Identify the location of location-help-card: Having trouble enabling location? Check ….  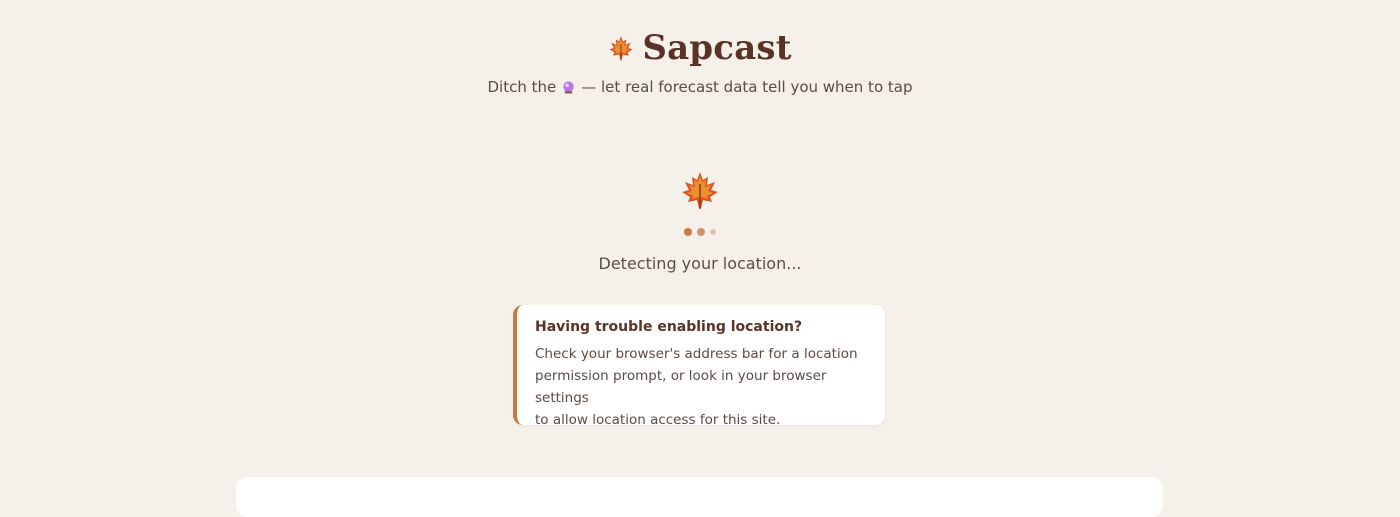
(699, 366).